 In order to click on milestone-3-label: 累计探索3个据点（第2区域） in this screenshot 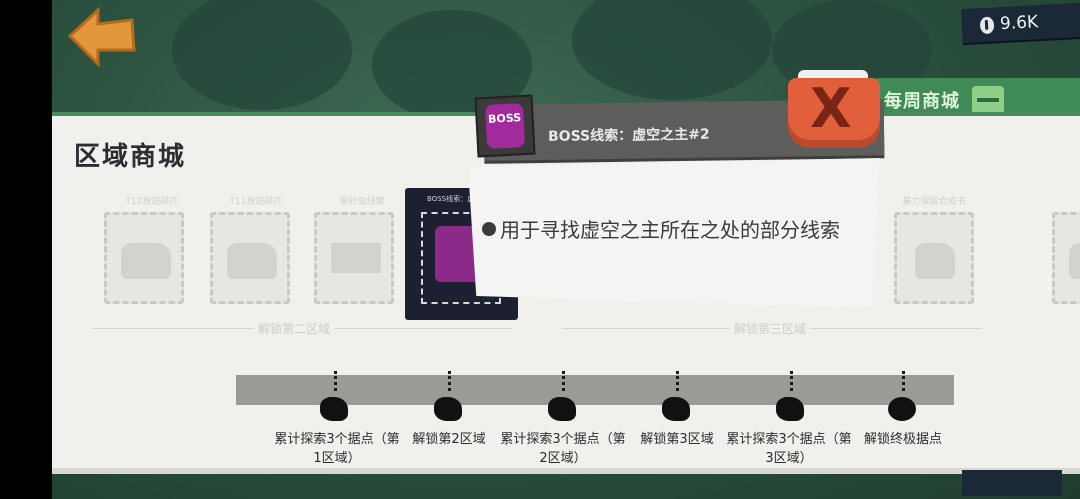, I will do `click(563, 449)`.